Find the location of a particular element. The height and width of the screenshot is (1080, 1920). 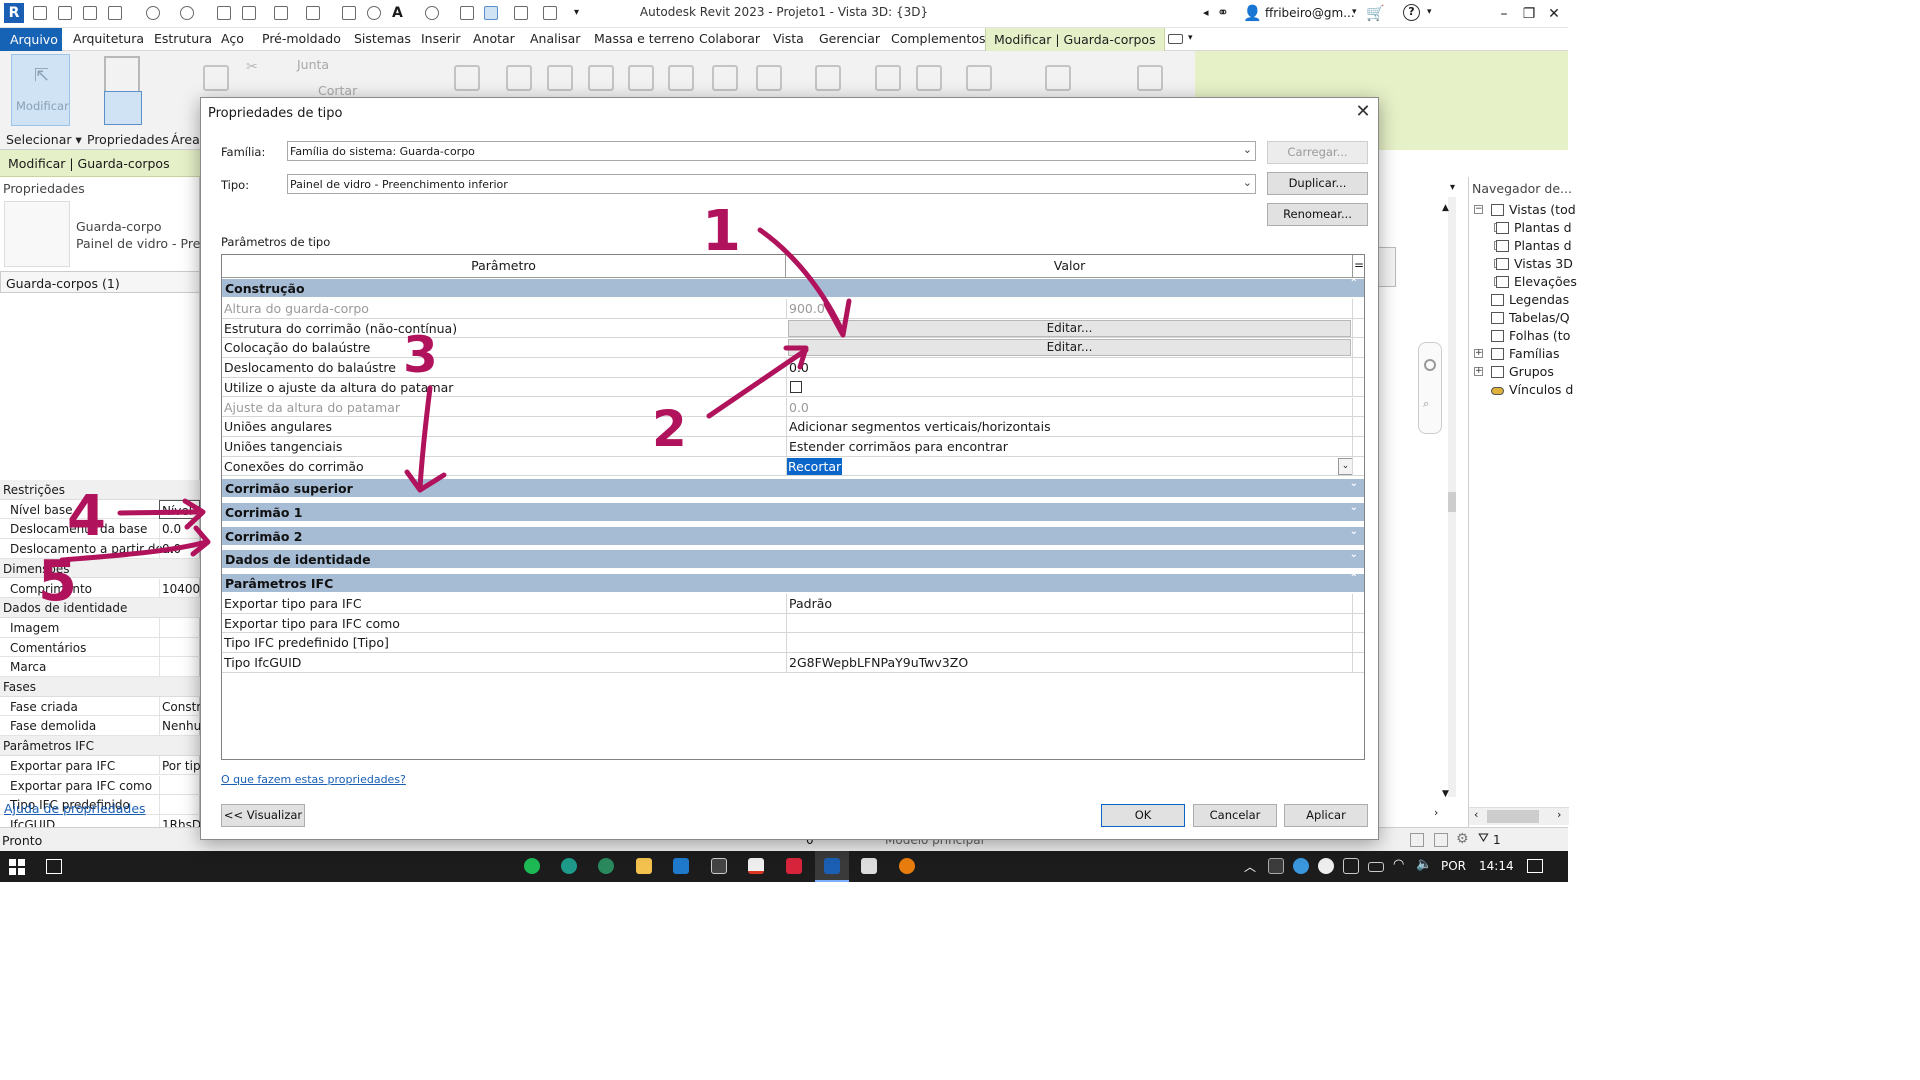

zoom-icon: ⌕ is located at coordinates (1426, 404).